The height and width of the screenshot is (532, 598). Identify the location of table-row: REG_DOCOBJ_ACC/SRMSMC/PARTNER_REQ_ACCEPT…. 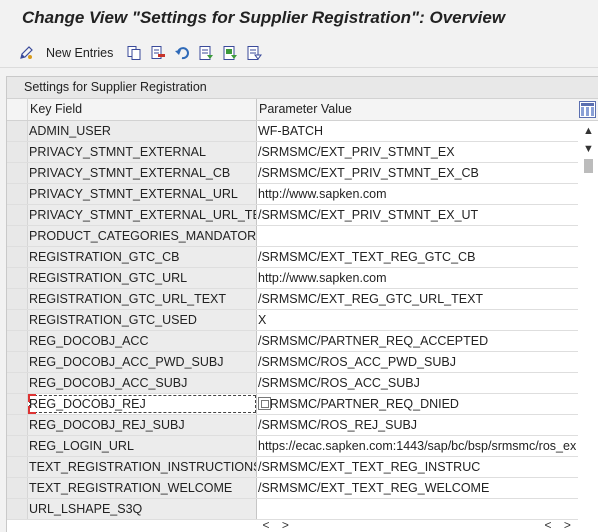
(292, 341).